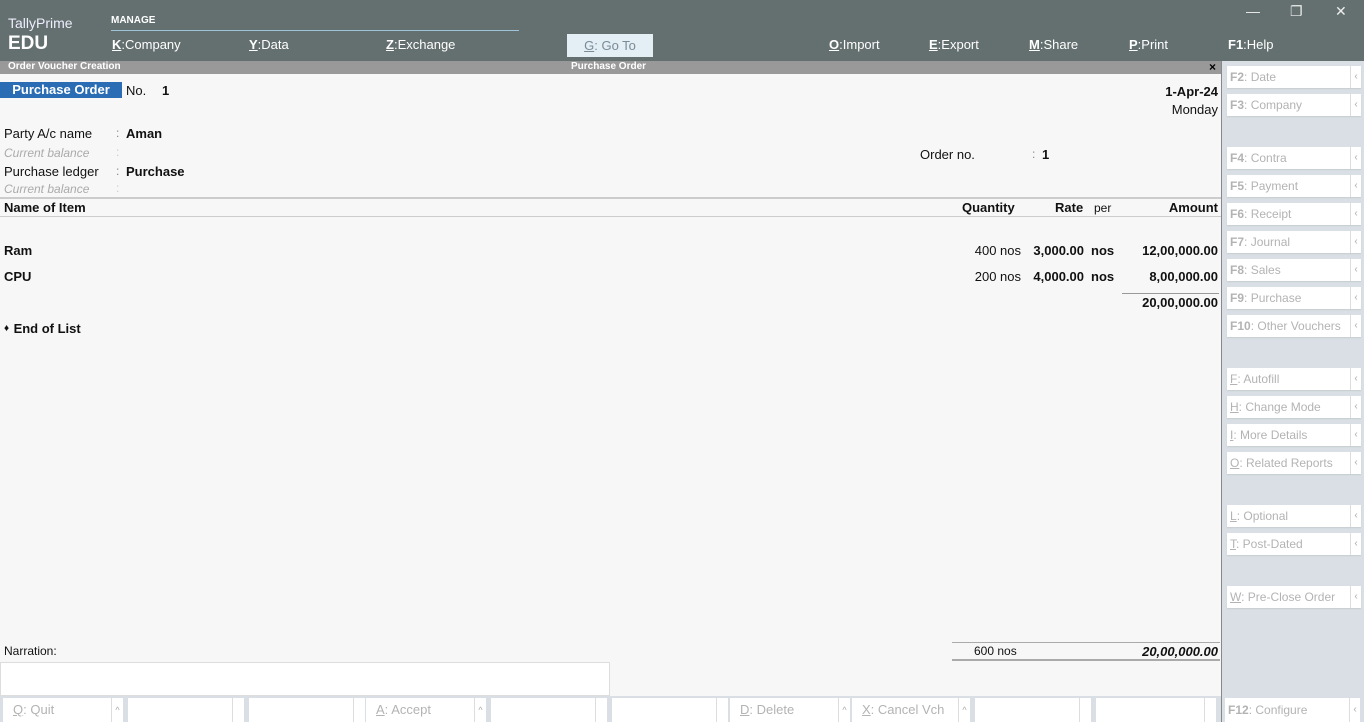 The image size is (1364, 722). Describe the element at coordinates (998, 276) in the screenshot. I see `item-quantity: 200 nos` at that location.